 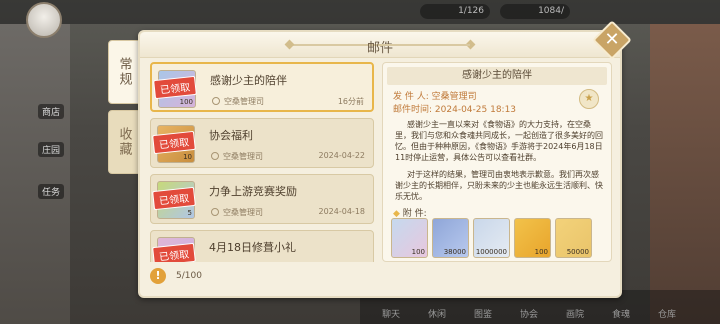 I want to click on mail-title: 协会福利, so click(x=231, y=135).